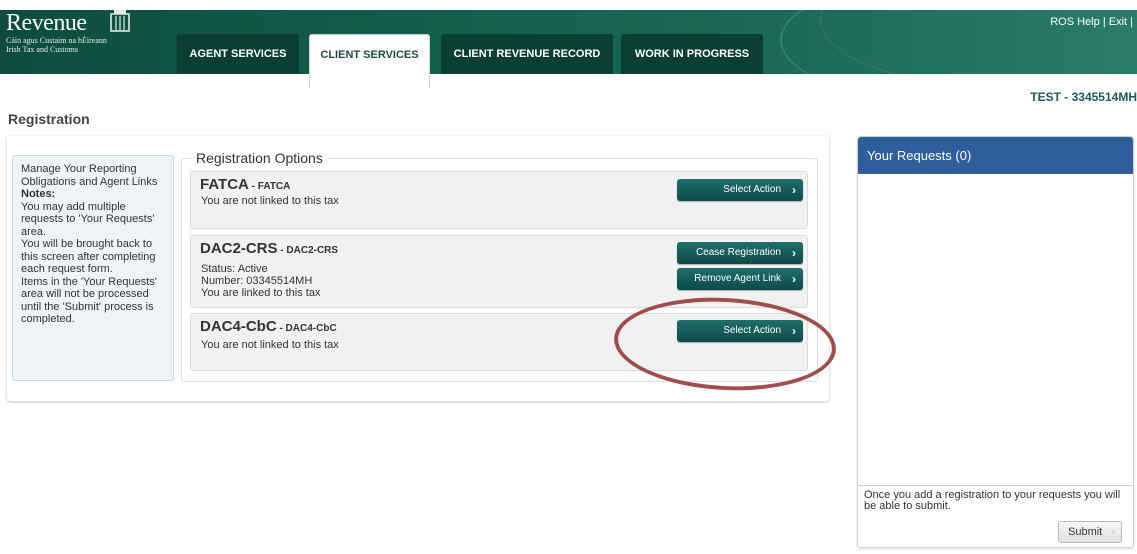 The width and height of the screenshot is (1137, 554). What do you see at coordinates (261, 293) in the screenshot?
I see `tax-link-status: You are linked to this tax` at bounding box center [261, 293].